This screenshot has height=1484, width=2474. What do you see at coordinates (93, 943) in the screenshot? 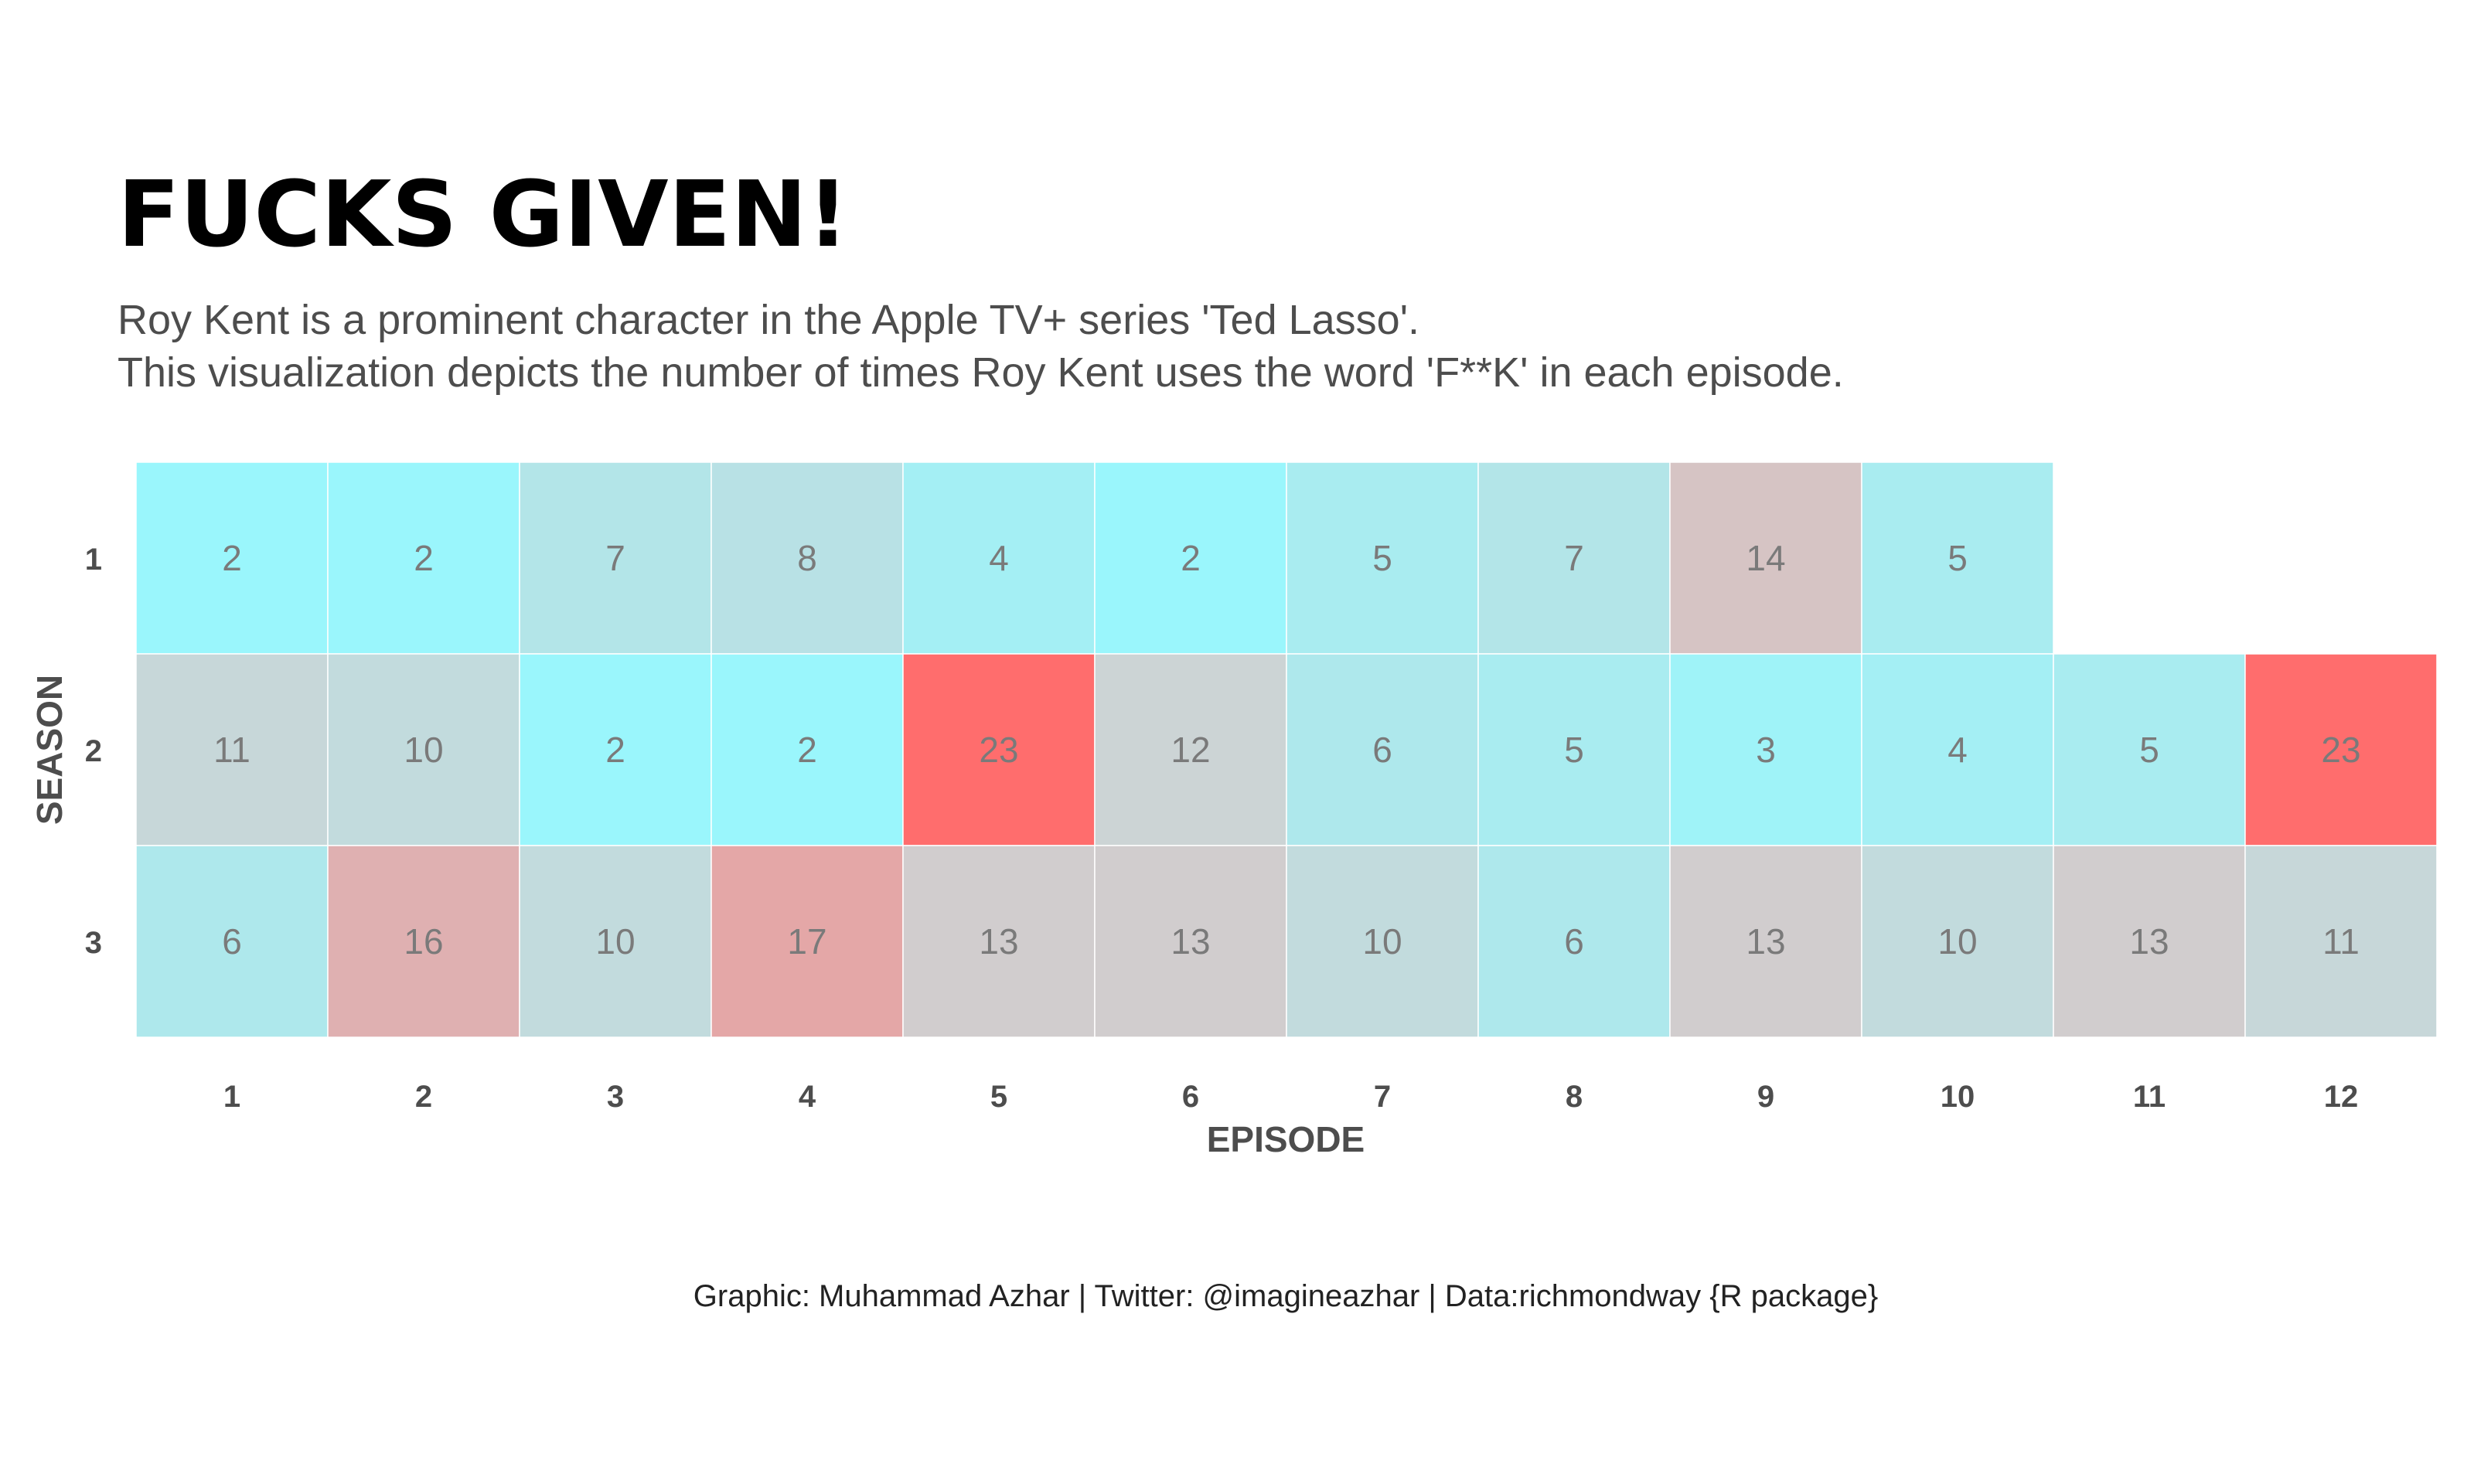
I see `y-tick-label: 3` at bounding box center [93, 943].